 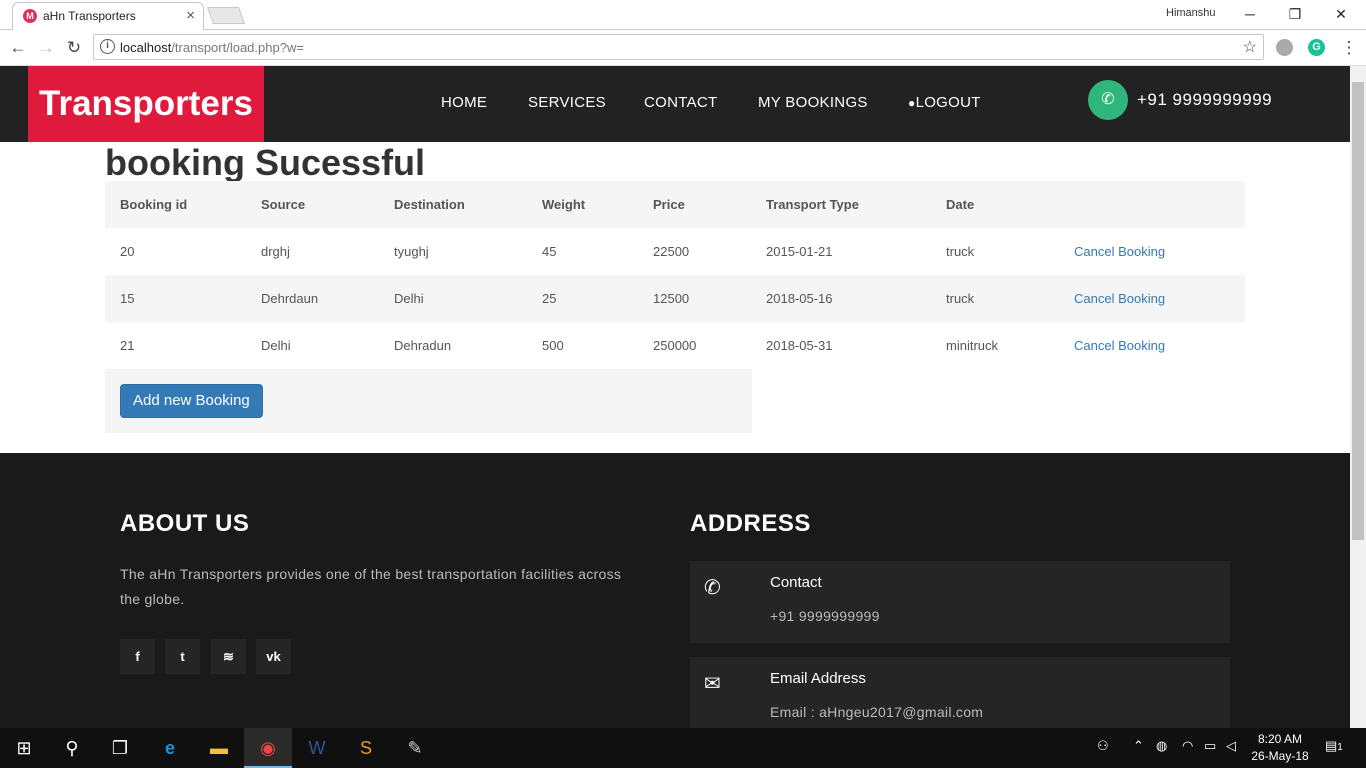 I want to click on cell-type: 2018-05-16, so click(x=799, y=298).